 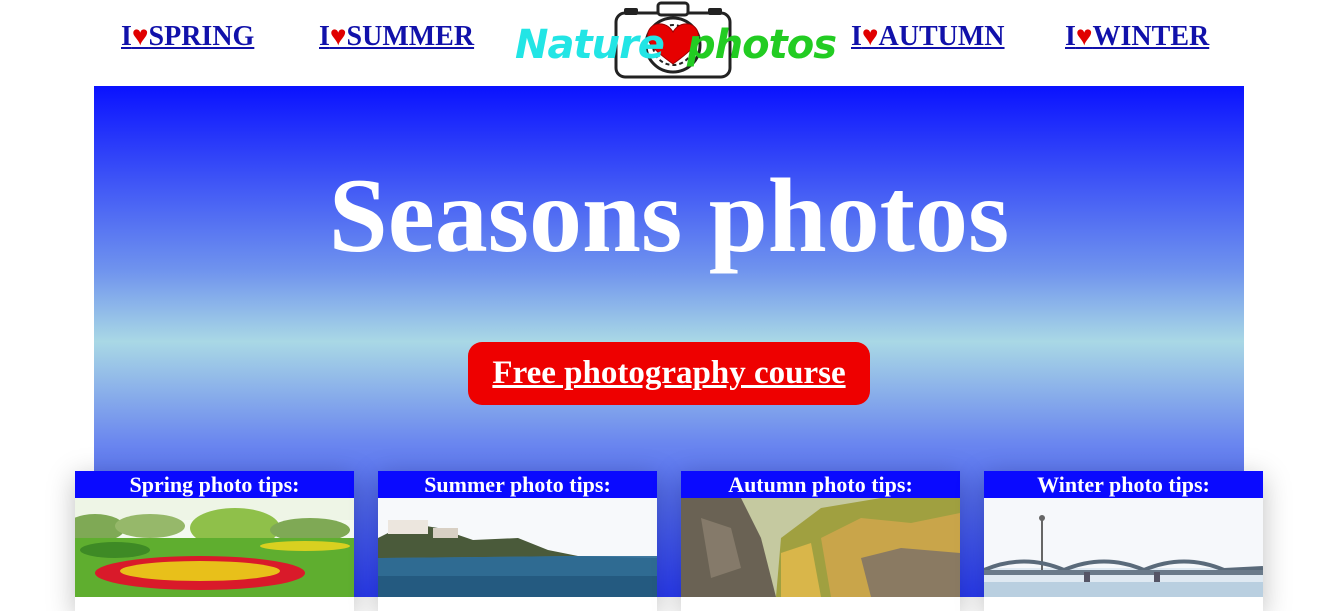 I want to click on nav-link-spring: I♥SPRING, so click(x=187, y=37).